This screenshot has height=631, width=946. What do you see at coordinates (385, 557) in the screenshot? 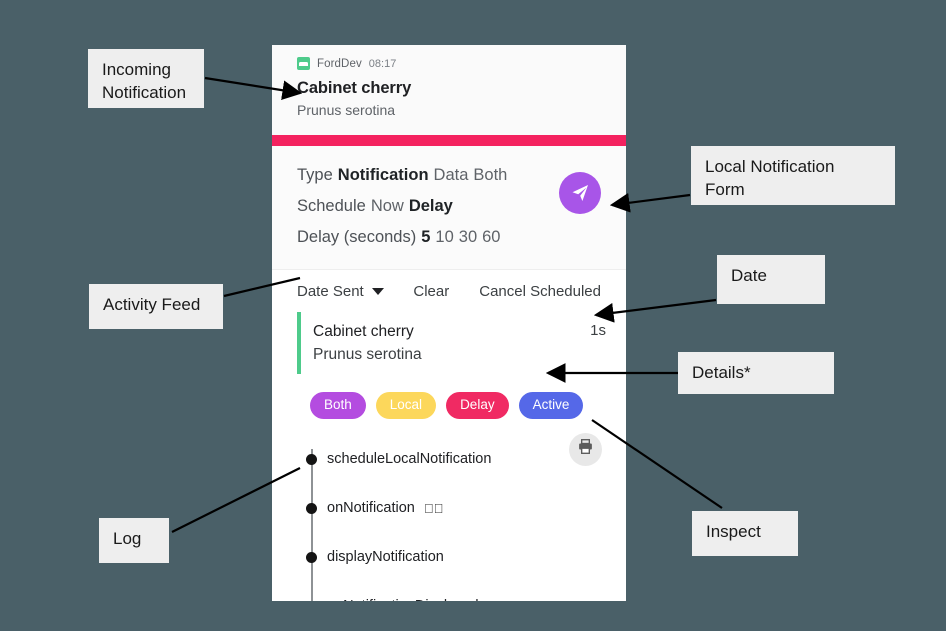
I see `log-item-label: displayNotification` at bounding box center [385, 557].